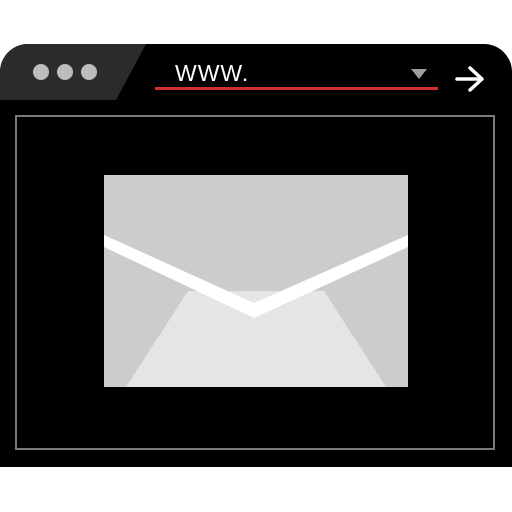 This screenshot has height=512, width=512. I want to click on address-underline, so click(296, 88).